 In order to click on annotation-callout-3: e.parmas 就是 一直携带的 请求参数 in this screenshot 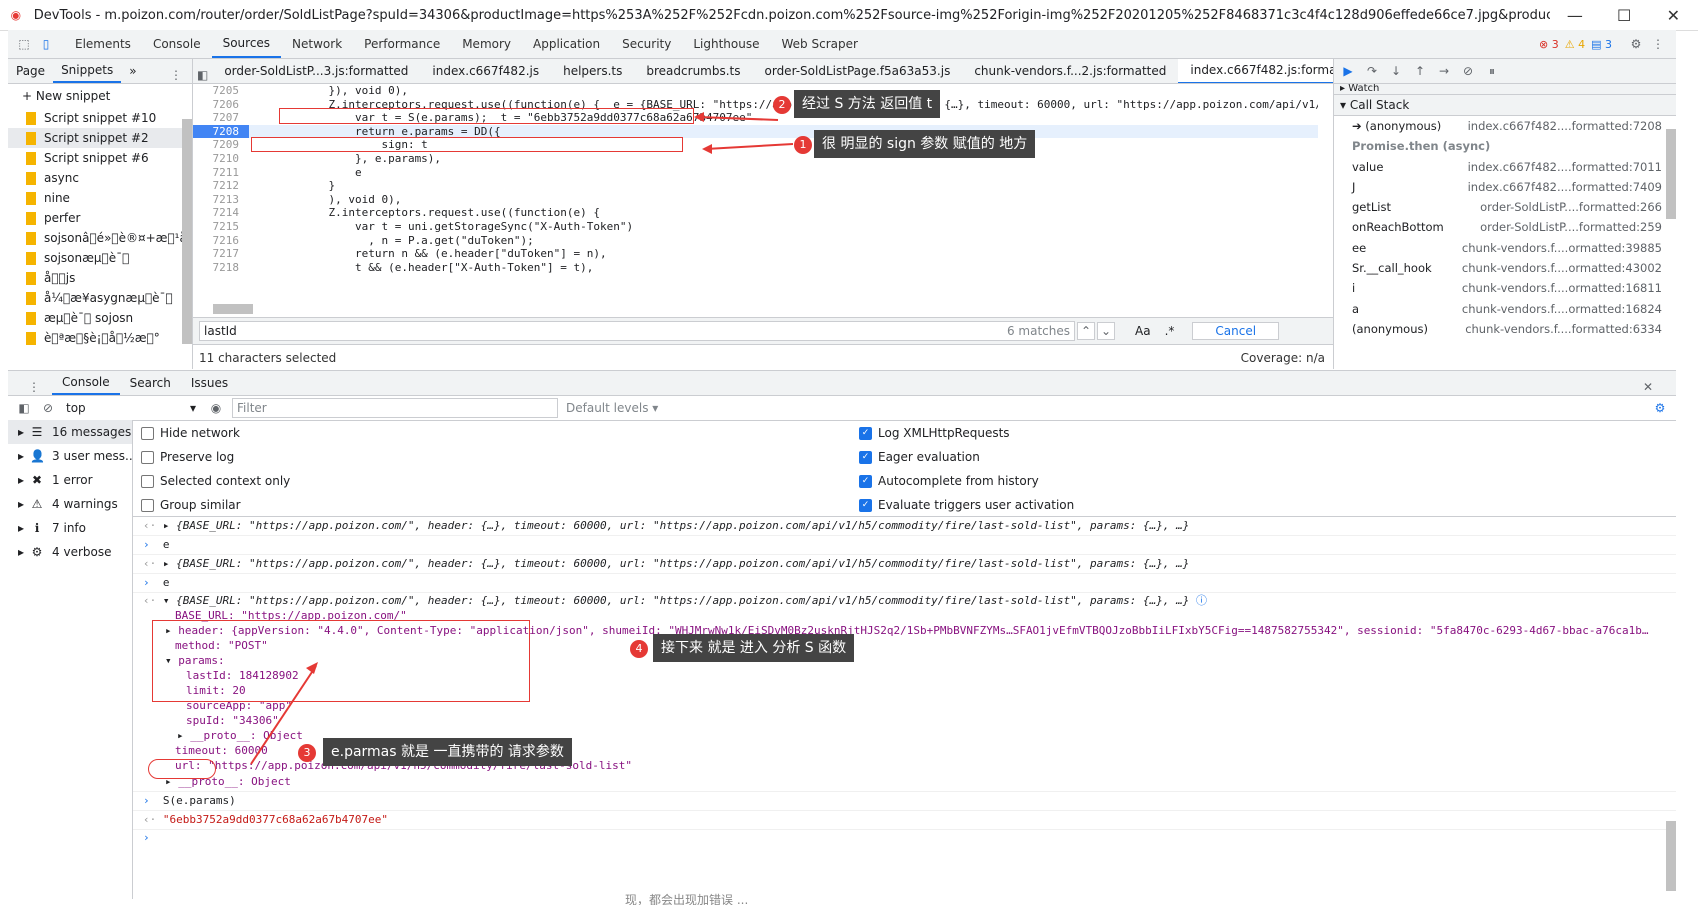, I will do `click(447, 752)`.